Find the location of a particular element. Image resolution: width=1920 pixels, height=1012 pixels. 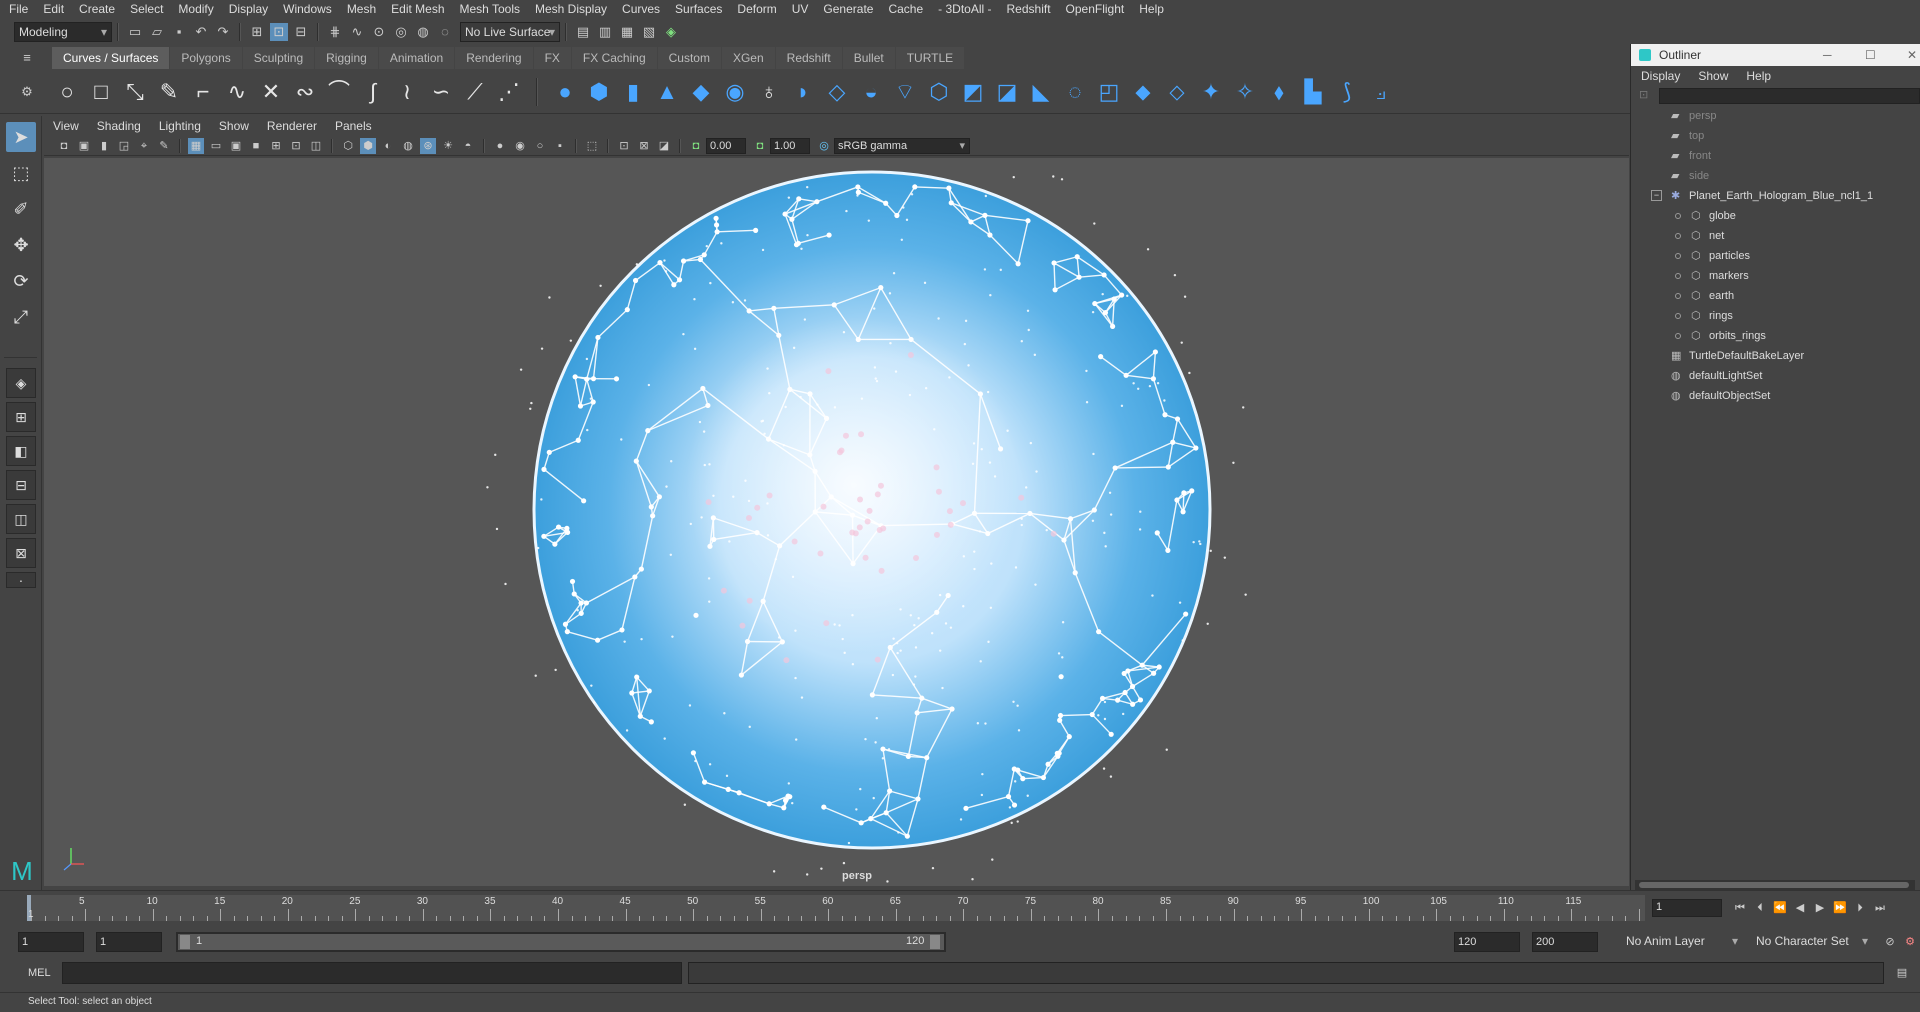

smooth-shade-icon: ⬢ is located at coordinates (368, 145).